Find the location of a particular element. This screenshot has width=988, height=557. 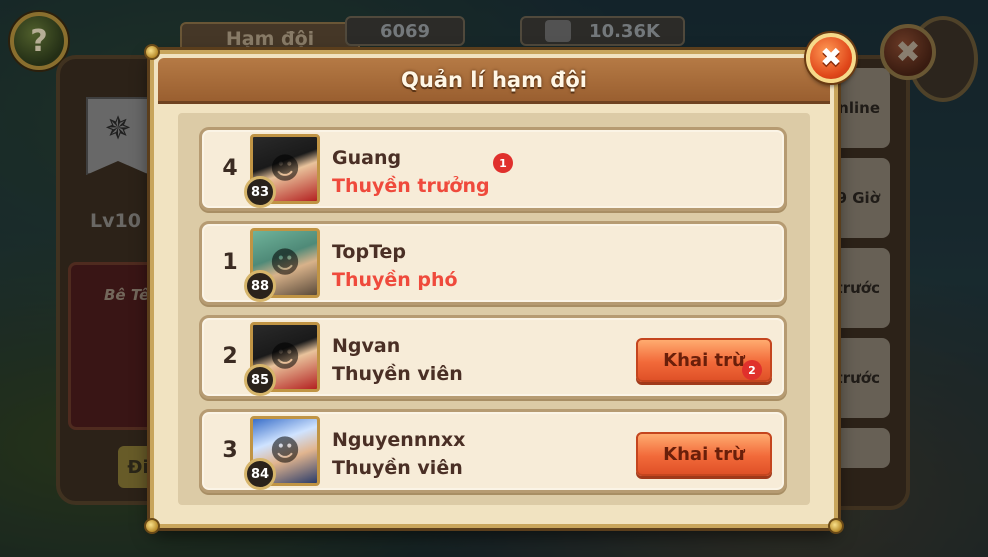

annotation-marker: 1 is located at coordinates (503, 163).